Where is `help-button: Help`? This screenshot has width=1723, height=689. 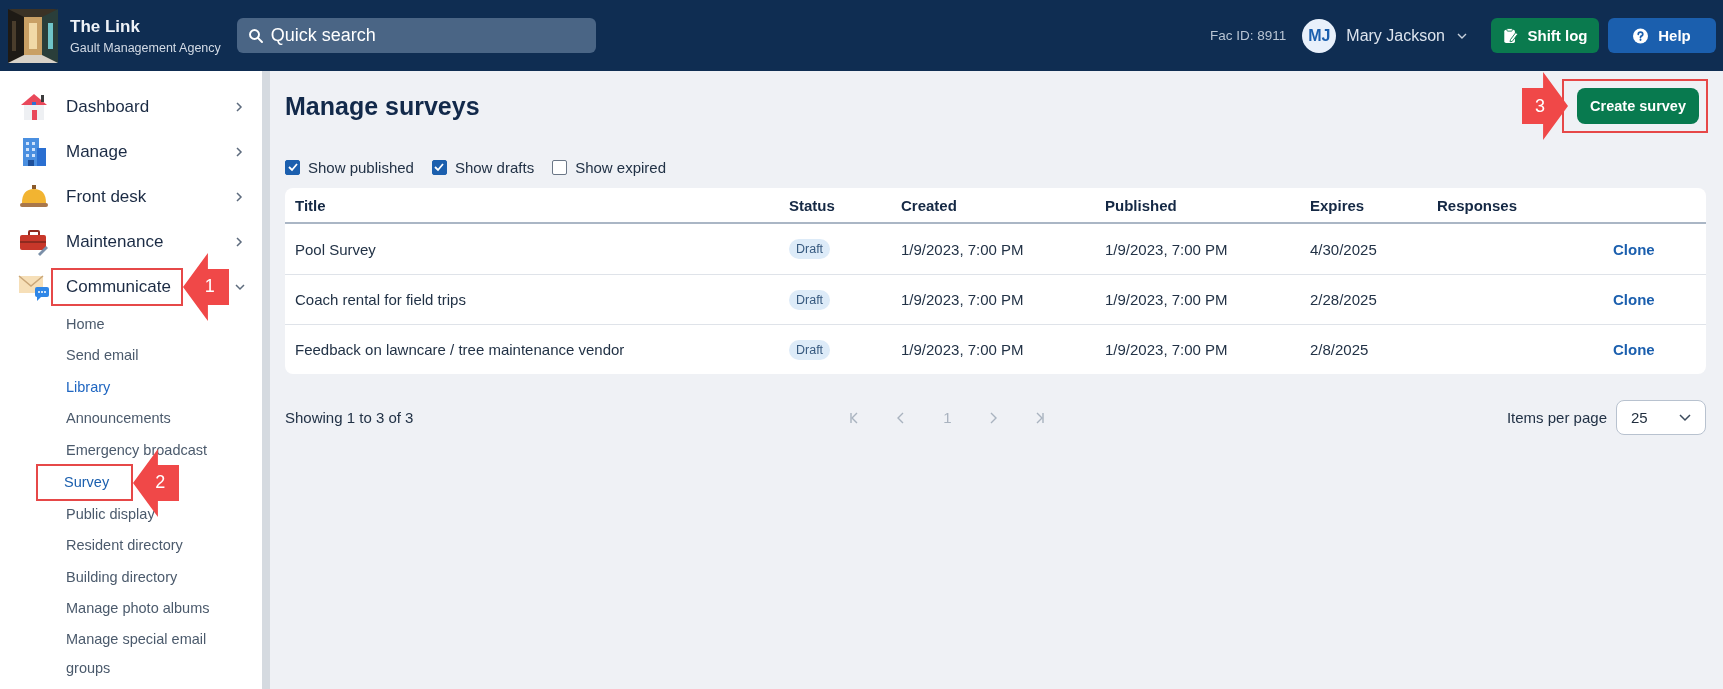 help-button: Help is located at coordinates (1662, 35).